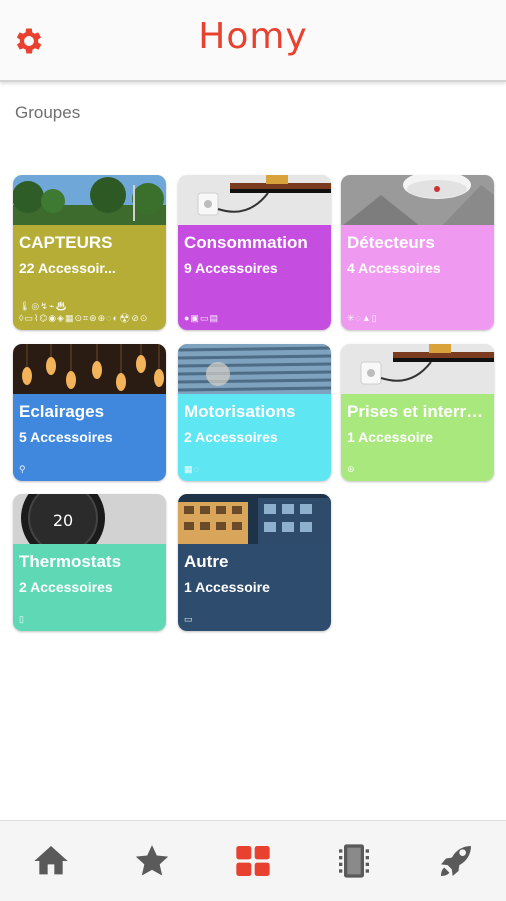 This screenshot has height=901, width=506. What do you see at coordinates (189, 619) in the screenshot?
I see `group-accessory-icons: ▭` at bounding box center [189, 619].